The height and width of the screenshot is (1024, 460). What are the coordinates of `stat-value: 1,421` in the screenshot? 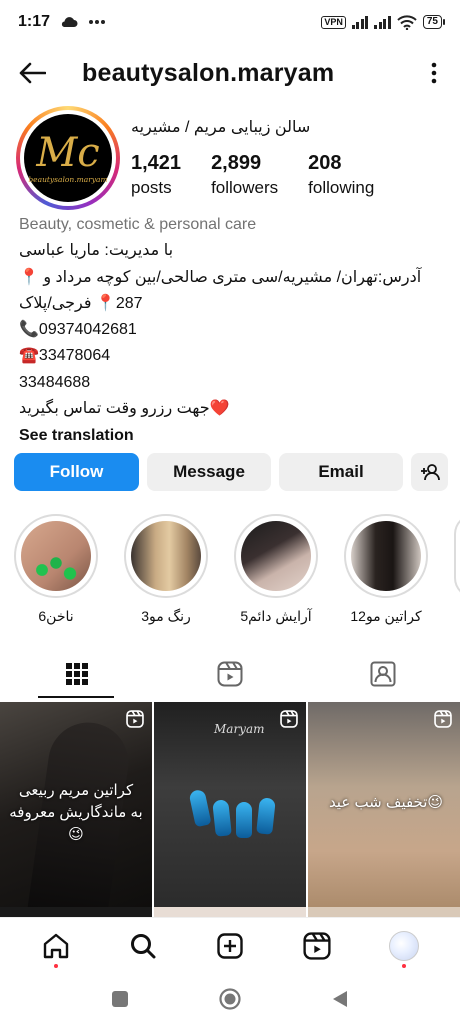 It's located at (156, 163).